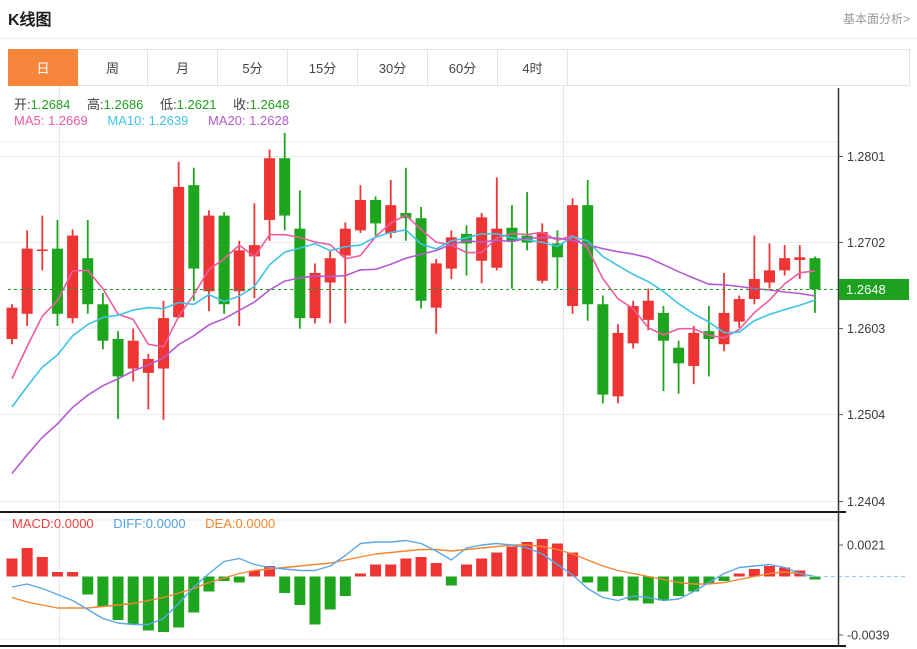 The image size is (917, 649). What do you see at coordinates (241, 104) in the screenshot?
I see `close-label: 收:` at bounding box center [241, 104].